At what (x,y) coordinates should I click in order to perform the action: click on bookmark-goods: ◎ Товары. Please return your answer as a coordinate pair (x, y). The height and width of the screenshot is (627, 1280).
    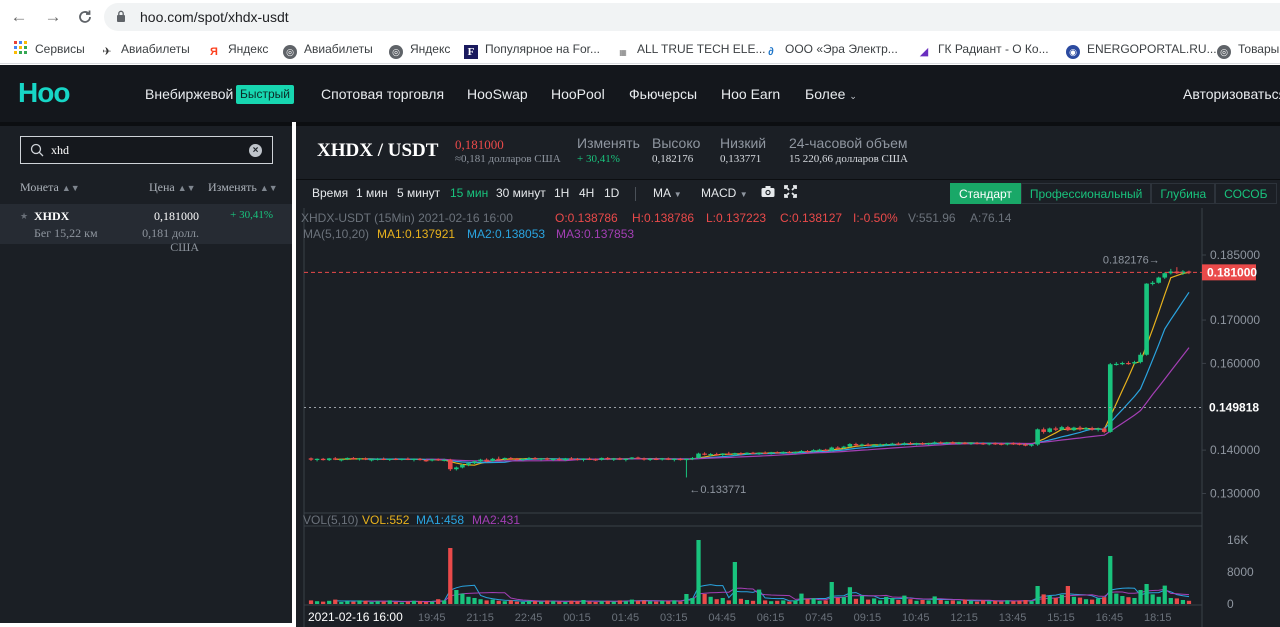
    Looking at the image, I should click on (1248, 49).